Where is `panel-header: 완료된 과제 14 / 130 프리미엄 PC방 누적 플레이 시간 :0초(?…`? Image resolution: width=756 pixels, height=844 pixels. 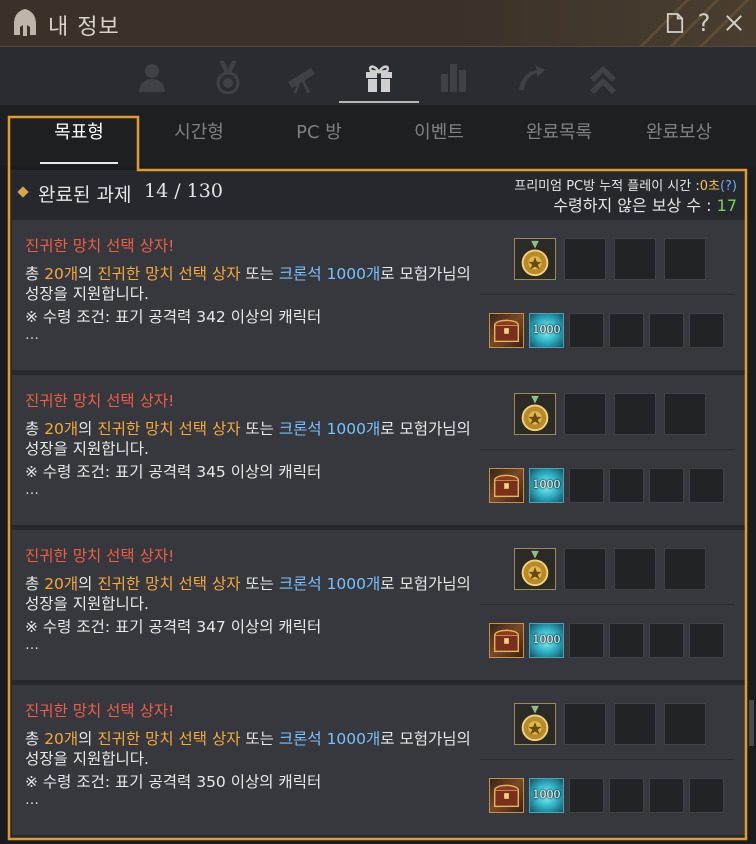
panel-header: 완료된 과제 14 / 130 프리미엄 PC방 누적 플레이 시간 :0초(?… is located at coordinates (378, 194).